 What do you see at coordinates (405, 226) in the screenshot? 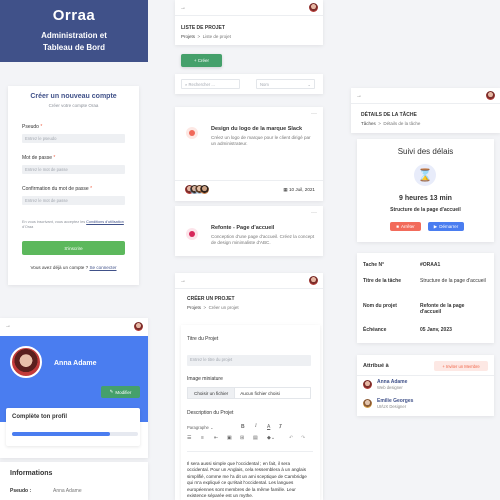
I see `stop-button: ■ Arrêter` at bounding box center [405, 226].